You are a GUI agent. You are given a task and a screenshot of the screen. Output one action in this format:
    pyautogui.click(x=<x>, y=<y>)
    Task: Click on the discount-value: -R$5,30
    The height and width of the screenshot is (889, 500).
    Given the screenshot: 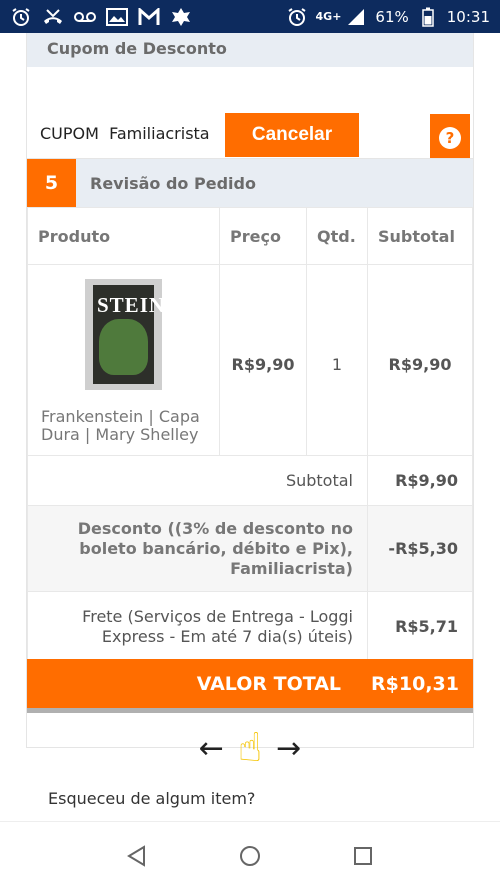 What is the action you would take?
    pyautogui.click(x=420, y=548)
    